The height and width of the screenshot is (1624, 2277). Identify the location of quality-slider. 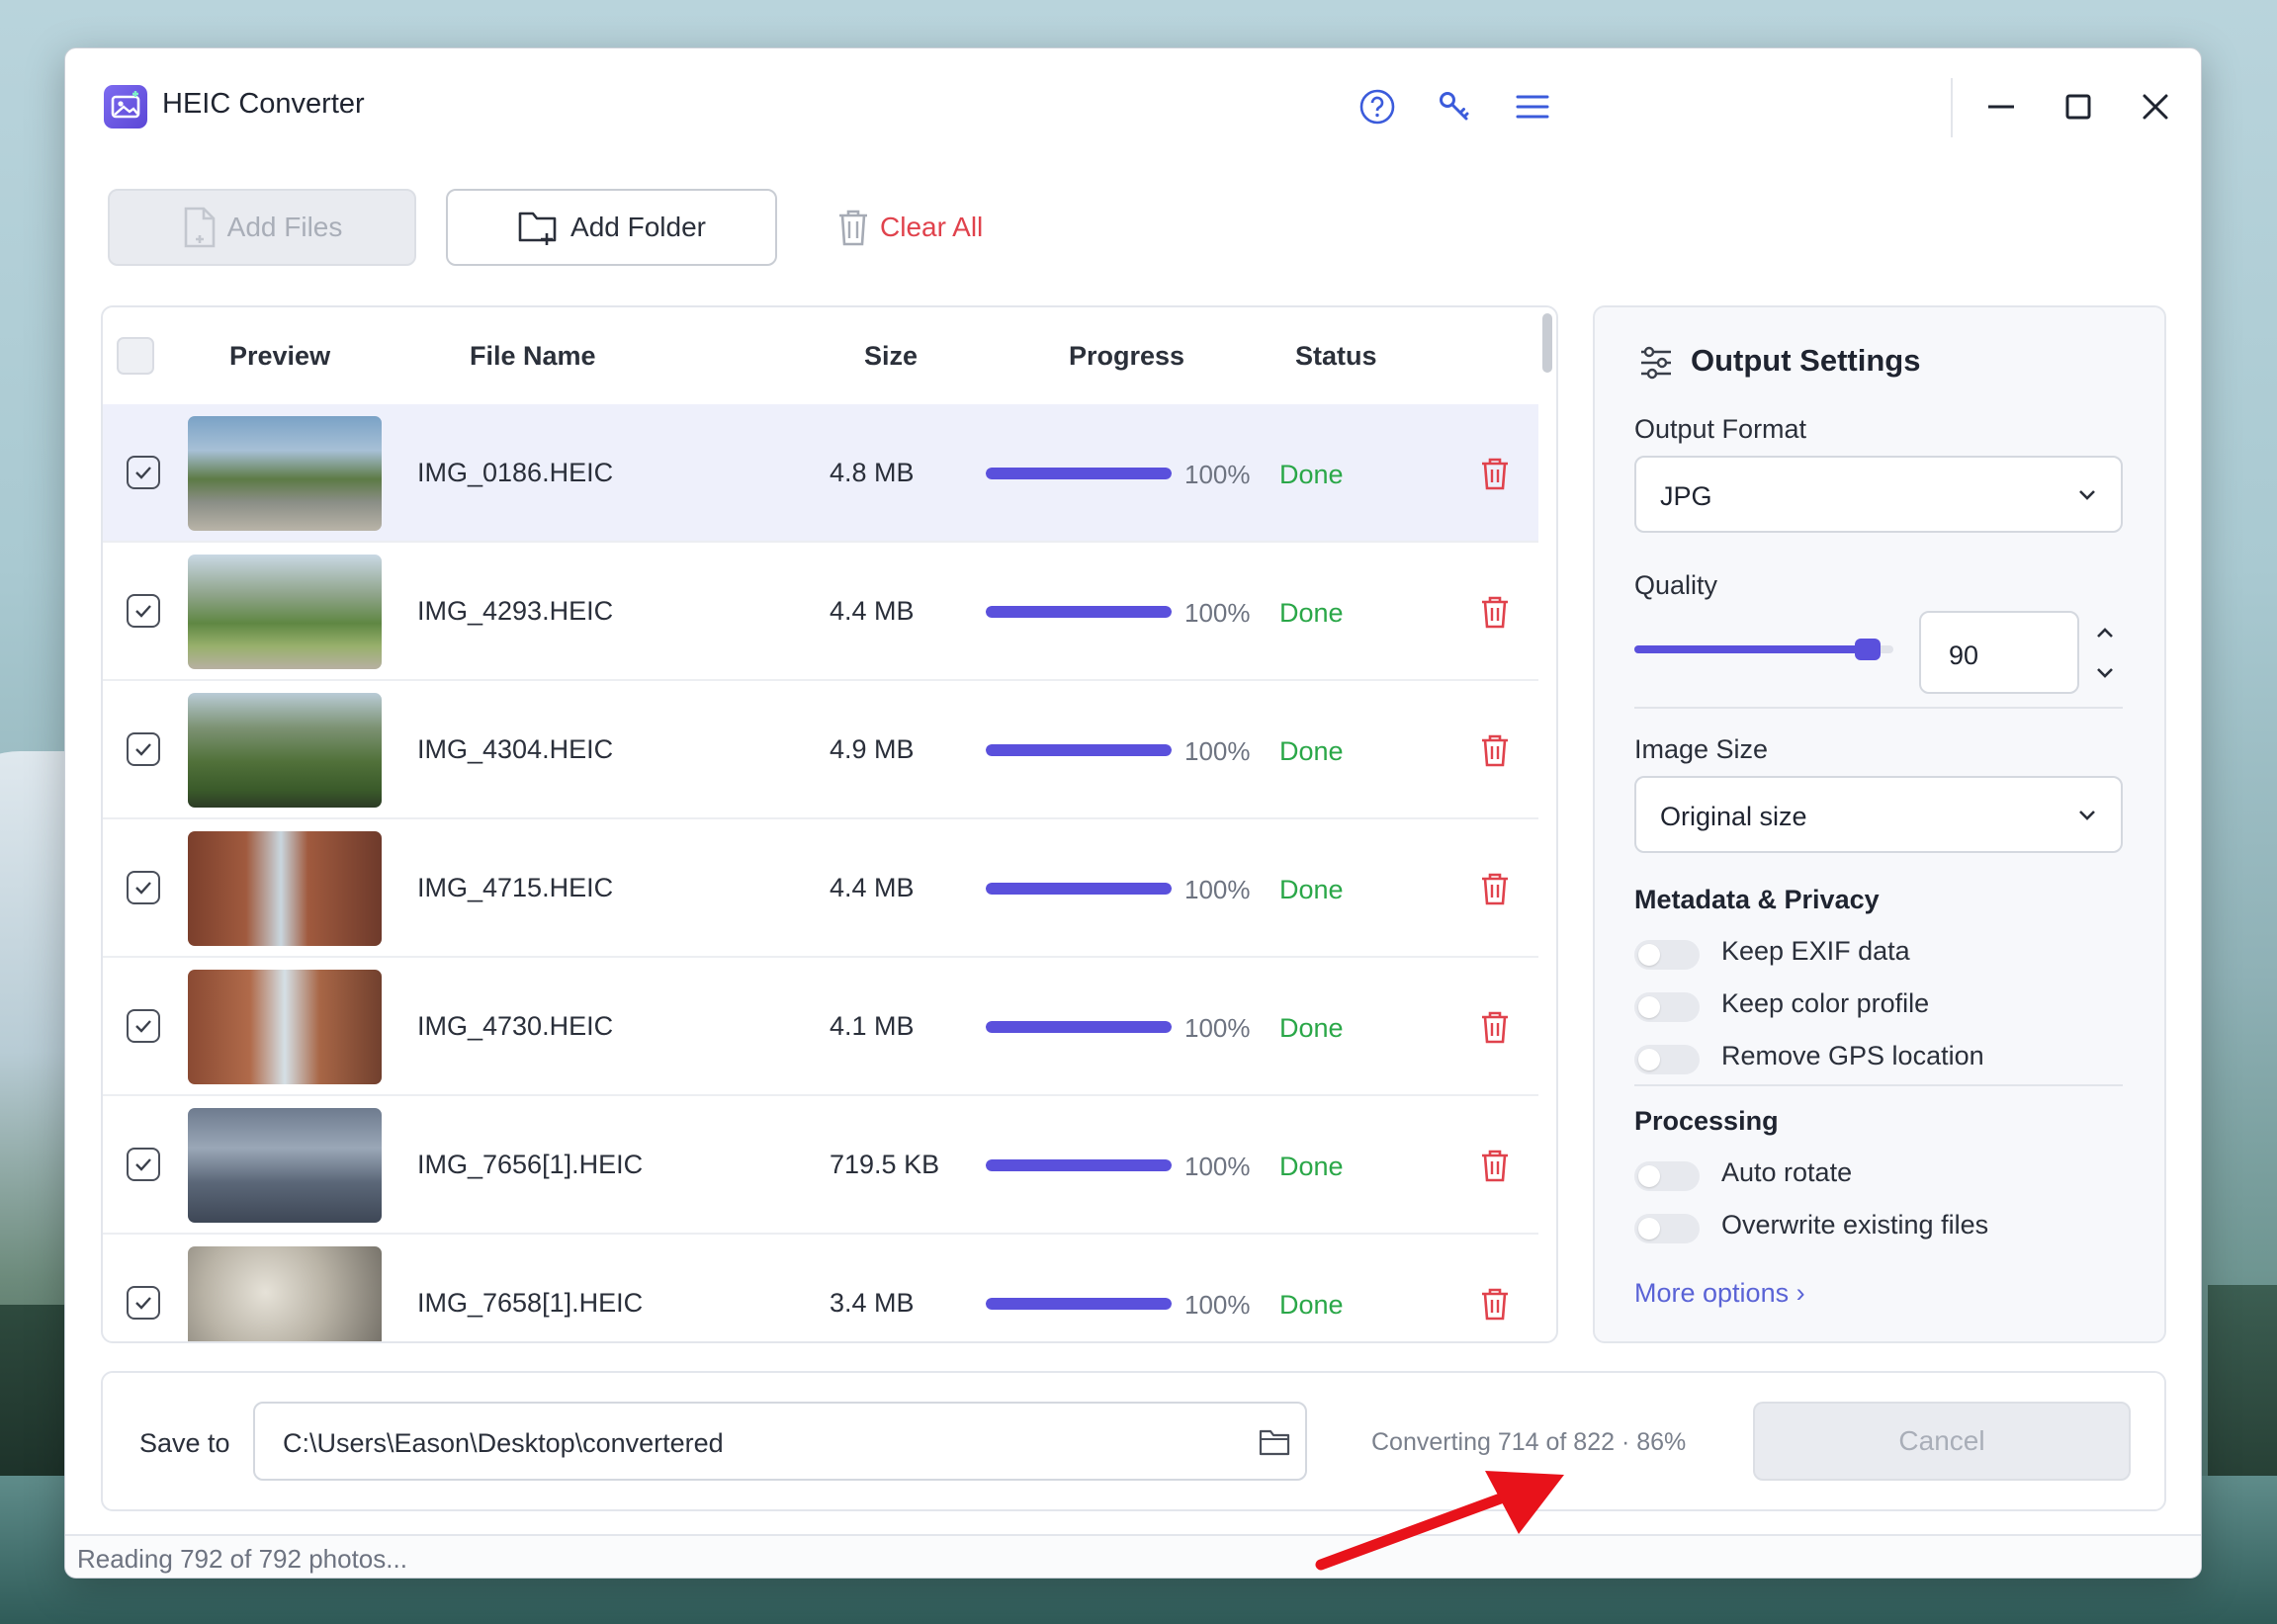
(1763, 649).